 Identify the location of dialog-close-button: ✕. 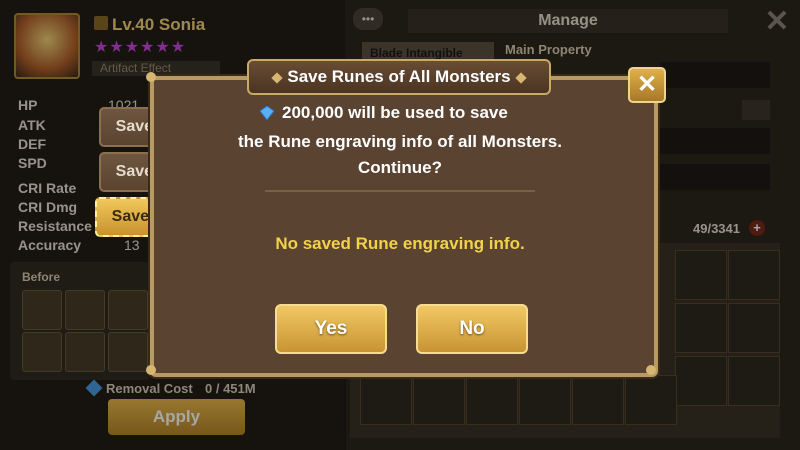
(647, 85).